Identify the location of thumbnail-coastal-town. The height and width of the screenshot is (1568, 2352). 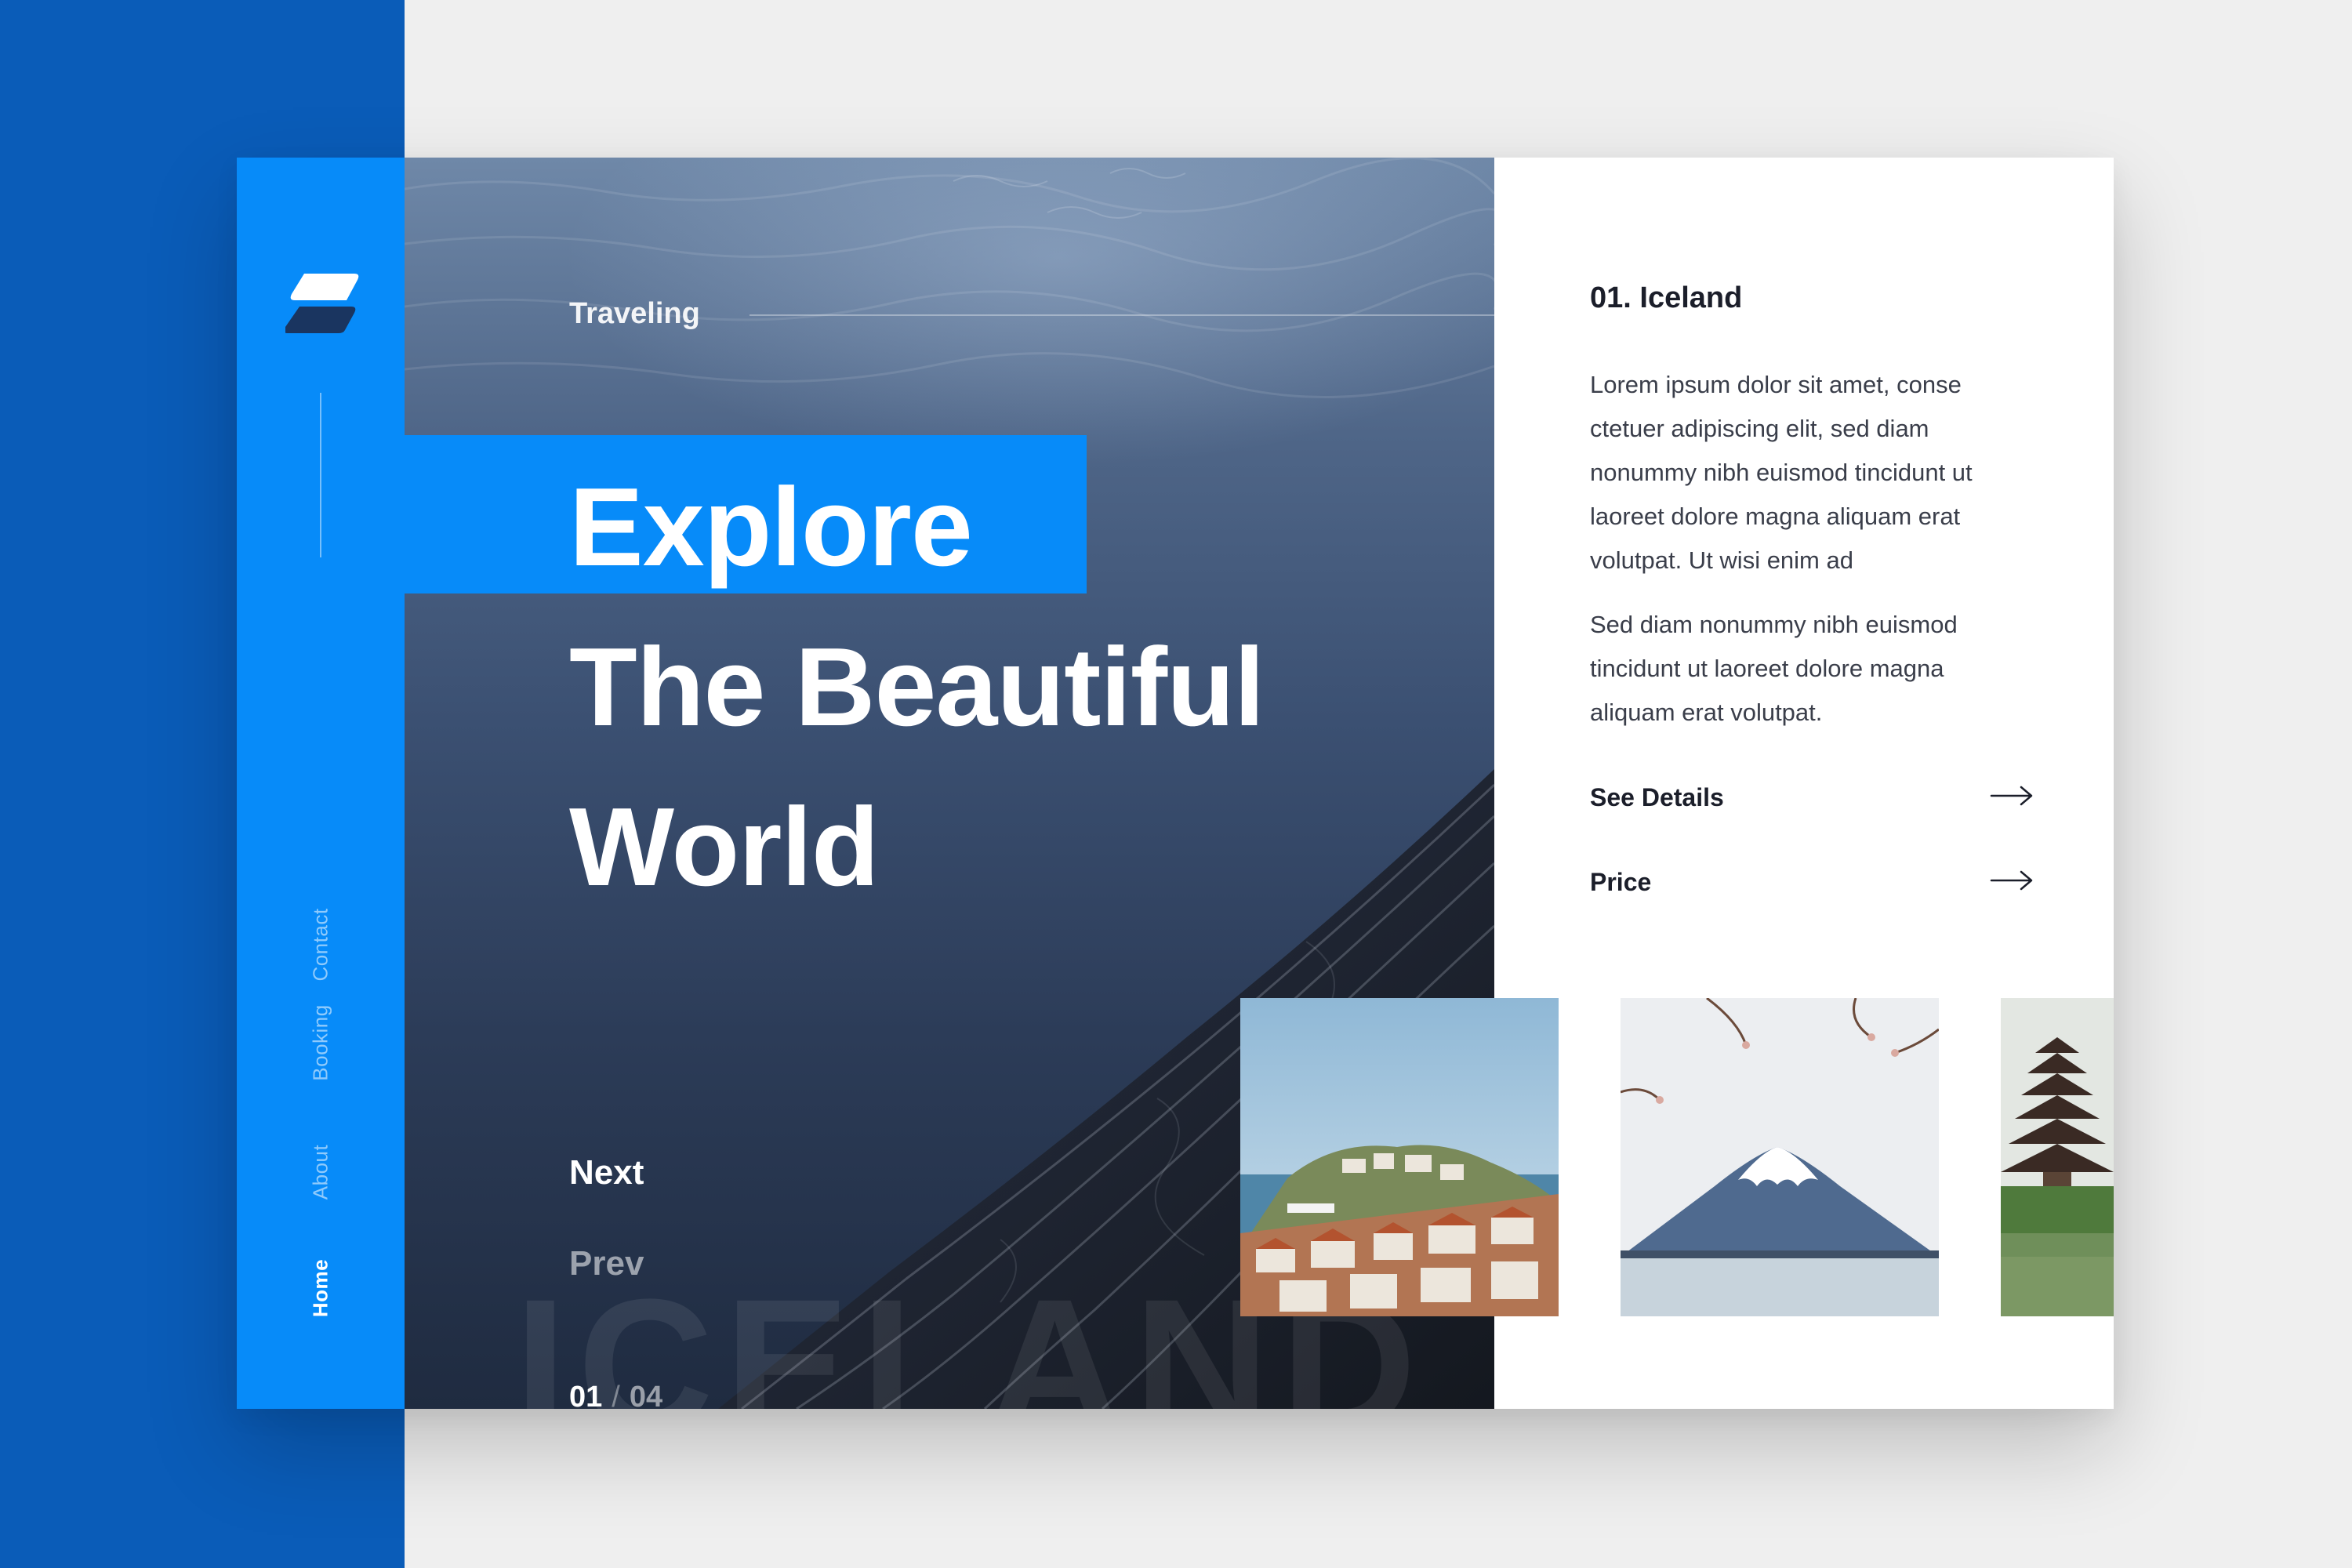
(1399, 1157).